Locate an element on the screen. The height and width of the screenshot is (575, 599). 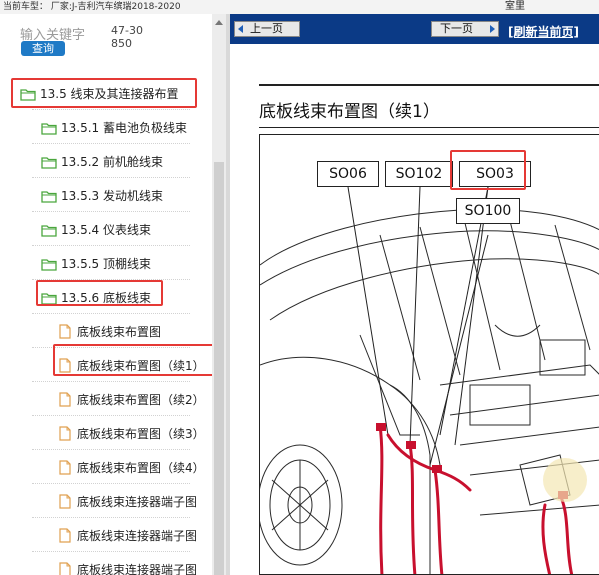
scroll-up-arrow-icon is located at coordinates (219, 22).